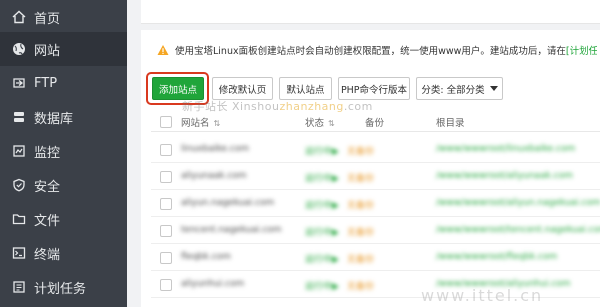 The image size is (600, 307). I want to click on column-site-name: 网站名 ⇅, so click(200, 122).